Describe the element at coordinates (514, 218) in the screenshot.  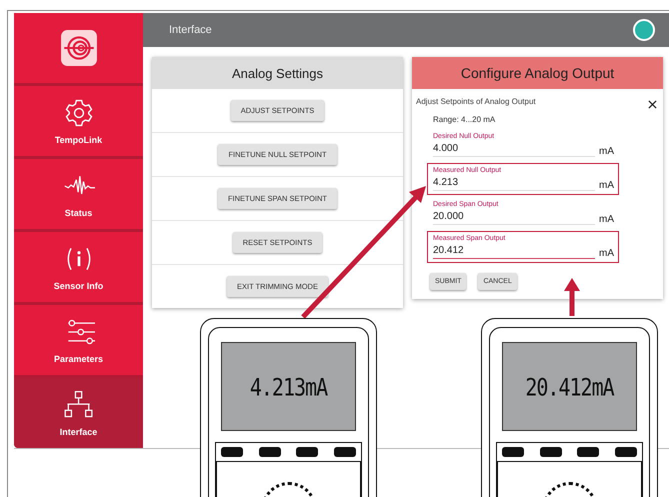
I see `input-field: 20.000` at that location.